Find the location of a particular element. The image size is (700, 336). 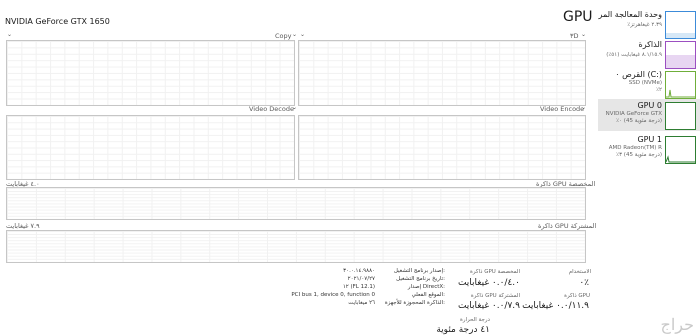

engine-label-video-encode: Video Encode is located at coordinates (562, 109).